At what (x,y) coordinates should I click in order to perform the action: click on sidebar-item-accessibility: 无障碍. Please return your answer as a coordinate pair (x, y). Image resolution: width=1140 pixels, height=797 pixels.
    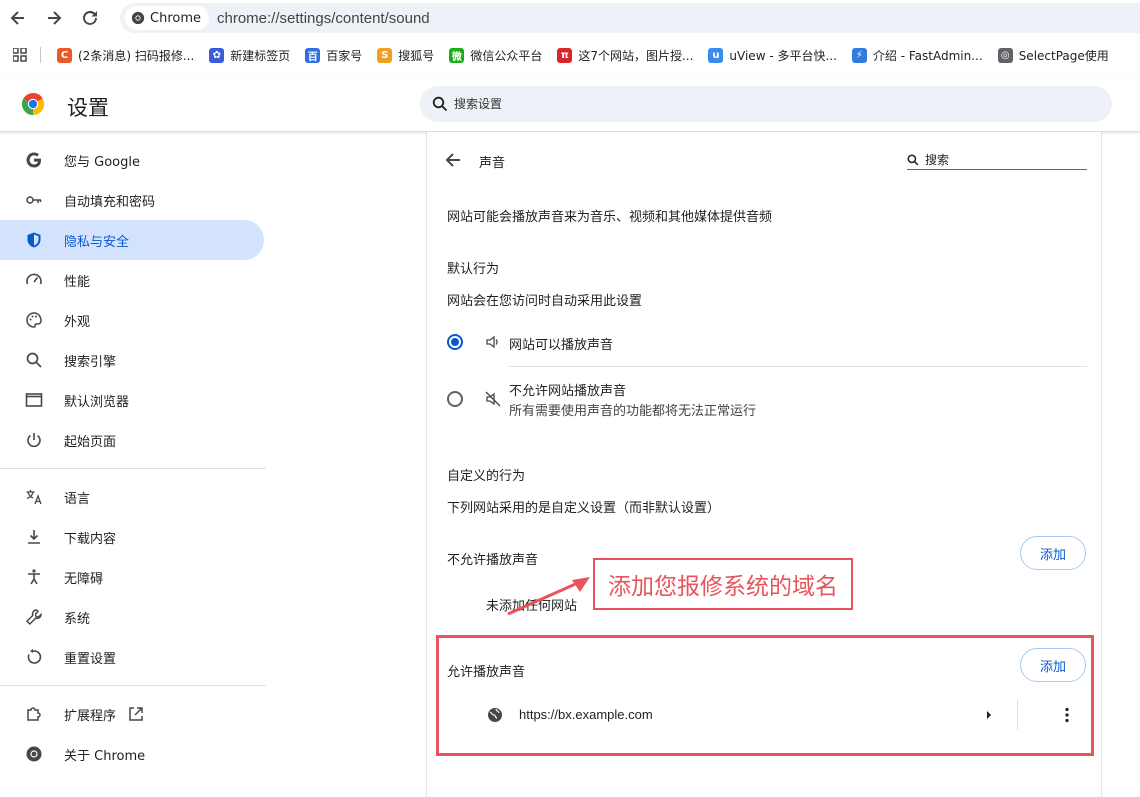
    Looking at the image, I should click on (132, 577).